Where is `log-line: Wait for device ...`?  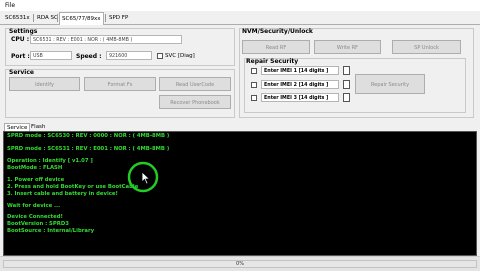
log-line: Wait for device ... is located at coordinates (34, 206).